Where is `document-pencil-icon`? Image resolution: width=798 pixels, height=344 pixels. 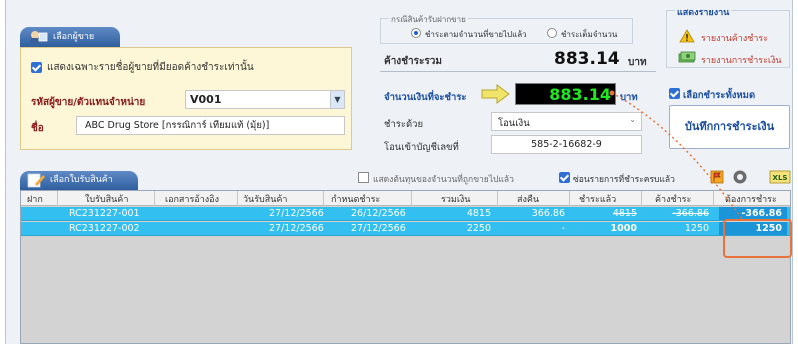 document-pencil-icon is located at coordinates (36, 180).